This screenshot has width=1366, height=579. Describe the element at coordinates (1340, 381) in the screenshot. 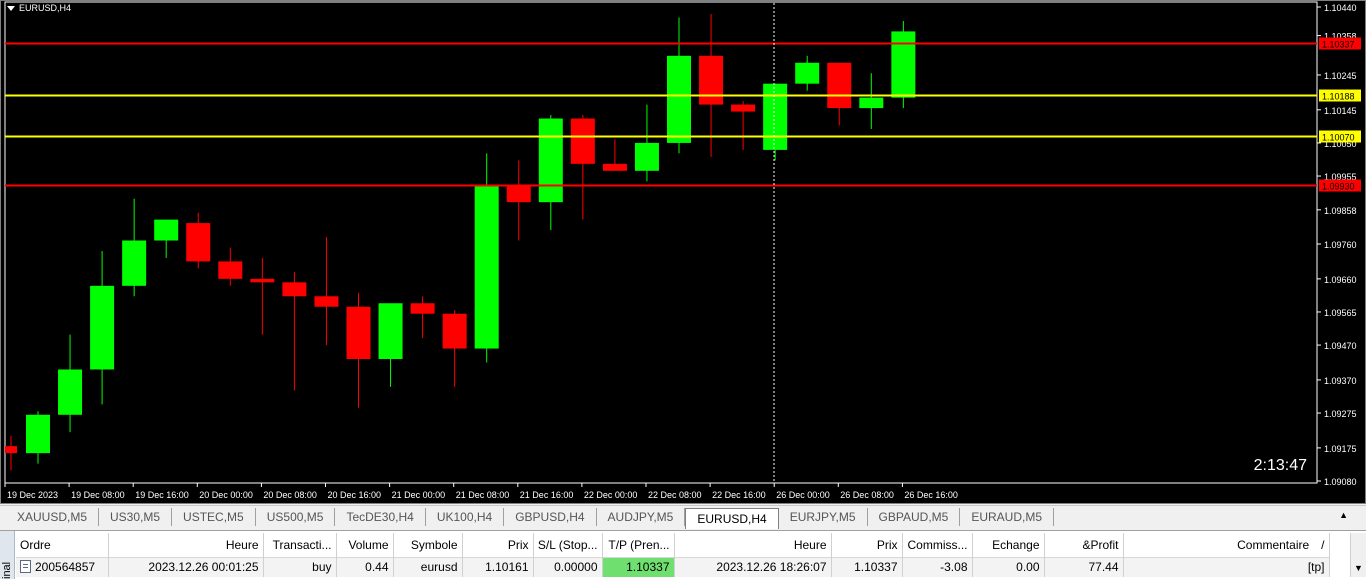

I see `y-tick-label: 1.09370` at that location.